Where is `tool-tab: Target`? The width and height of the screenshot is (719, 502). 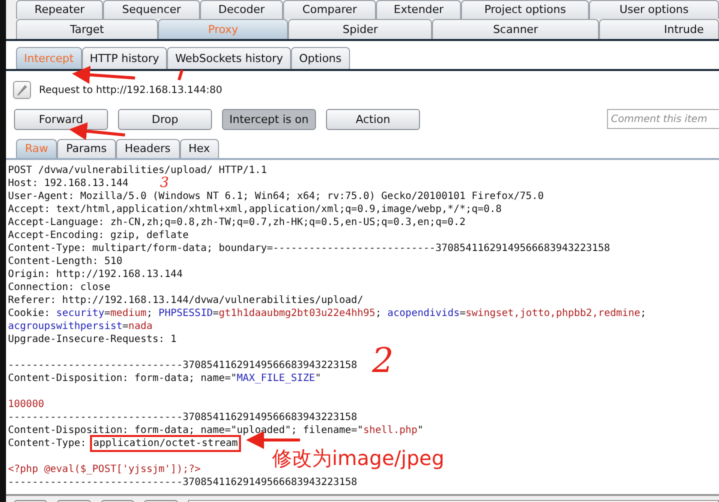 tool-tab: Target is located at coordinates (87, 29).